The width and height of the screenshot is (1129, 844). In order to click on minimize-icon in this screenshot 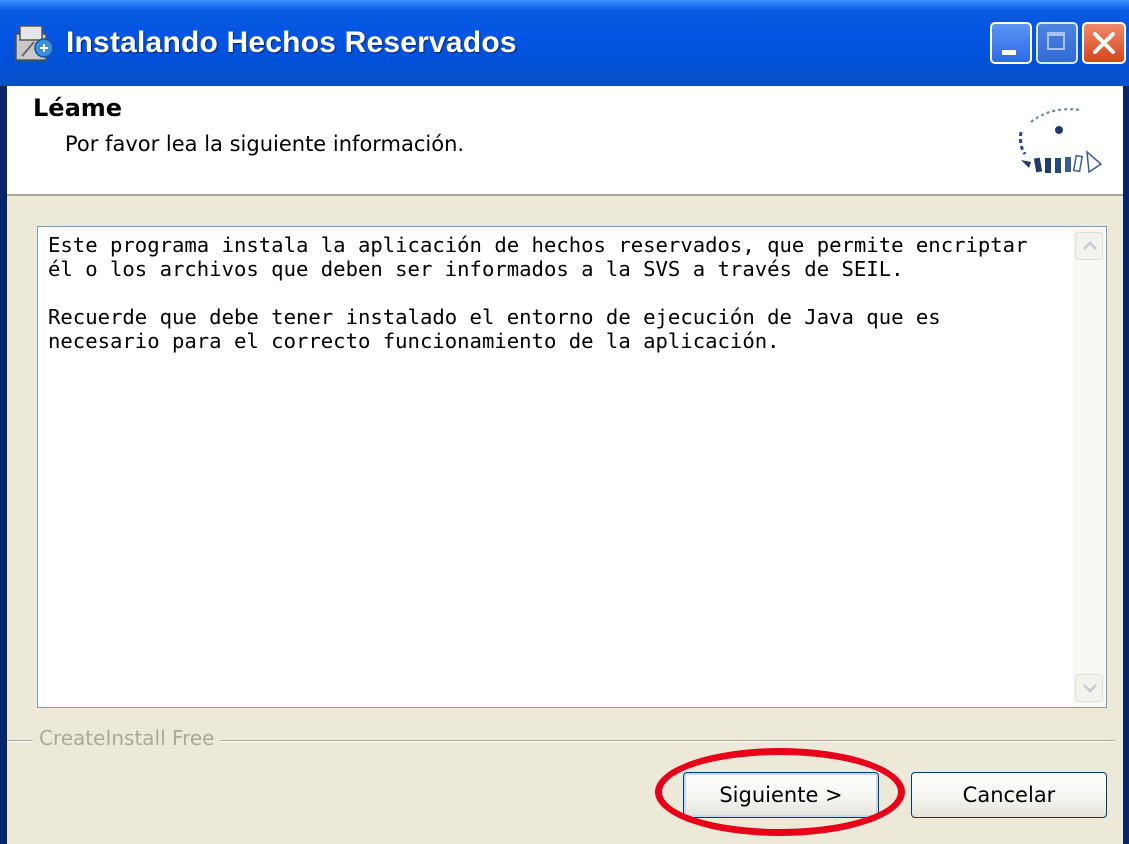, I will do `click(1009, 52)`.